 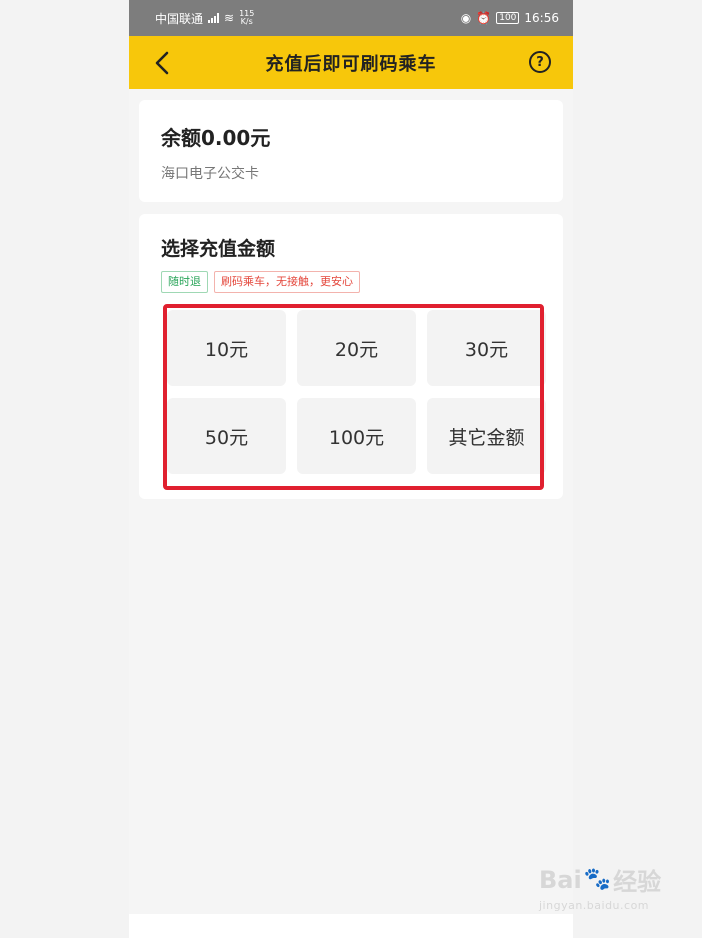 What do you see at coordinates (287, 282) in the screenshot?
I see `contactless-tag: 刷码乘车，无接触，更安心` at bounding box center [287, 282].